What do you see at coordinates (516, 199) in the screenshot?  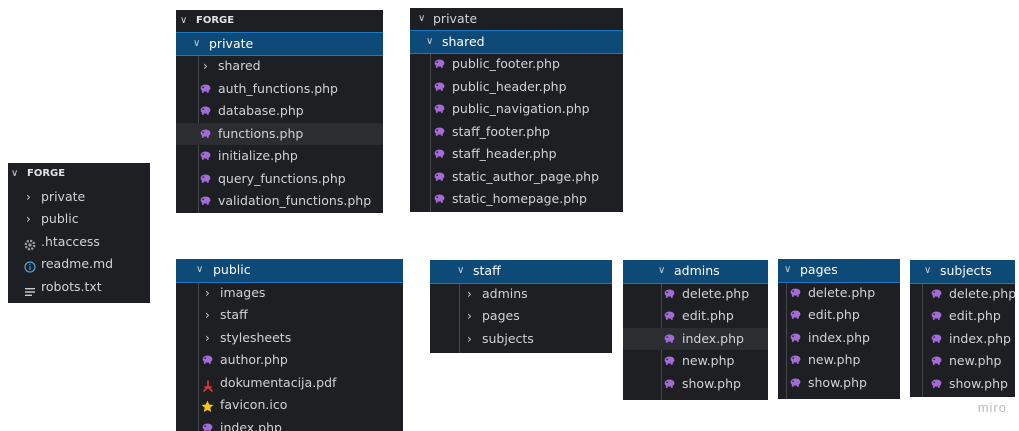 I see `tree-item-php-file: static_homepage.php` at bounding box center [516, 199].